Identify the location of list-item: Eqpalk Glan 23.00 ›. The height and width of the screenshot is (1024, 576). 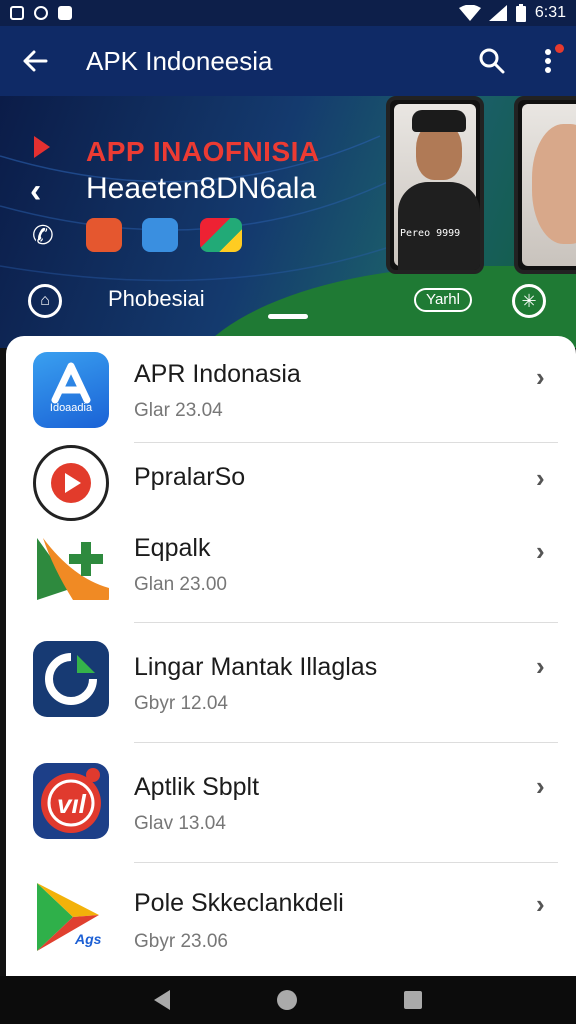
(291, 570).